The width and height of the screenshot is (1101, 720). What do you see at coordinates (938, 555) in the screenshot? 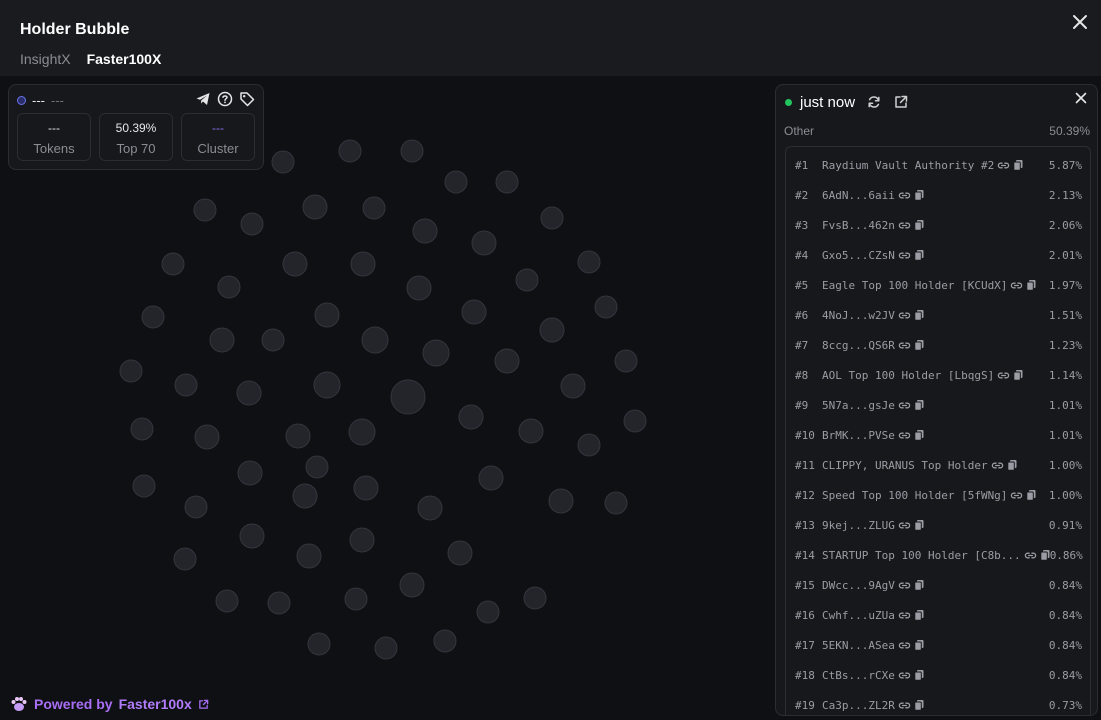
I see `holder-row: #14 STARTUP Top 100 Holder [C8b... 0.86%` at bounding box center [938, 555].